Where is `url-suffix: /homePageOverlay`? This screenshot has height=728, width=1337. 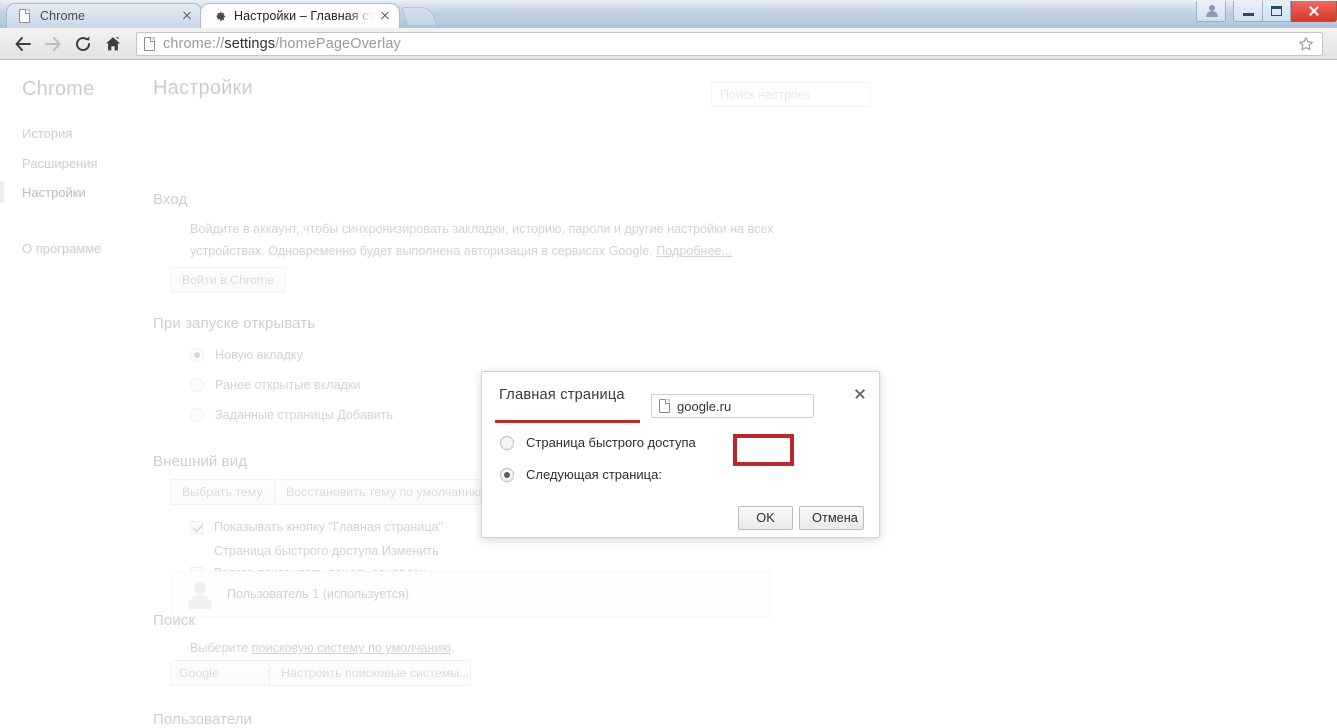 url-suffix: /homePageOverlay is located at coordinates (338, 43).